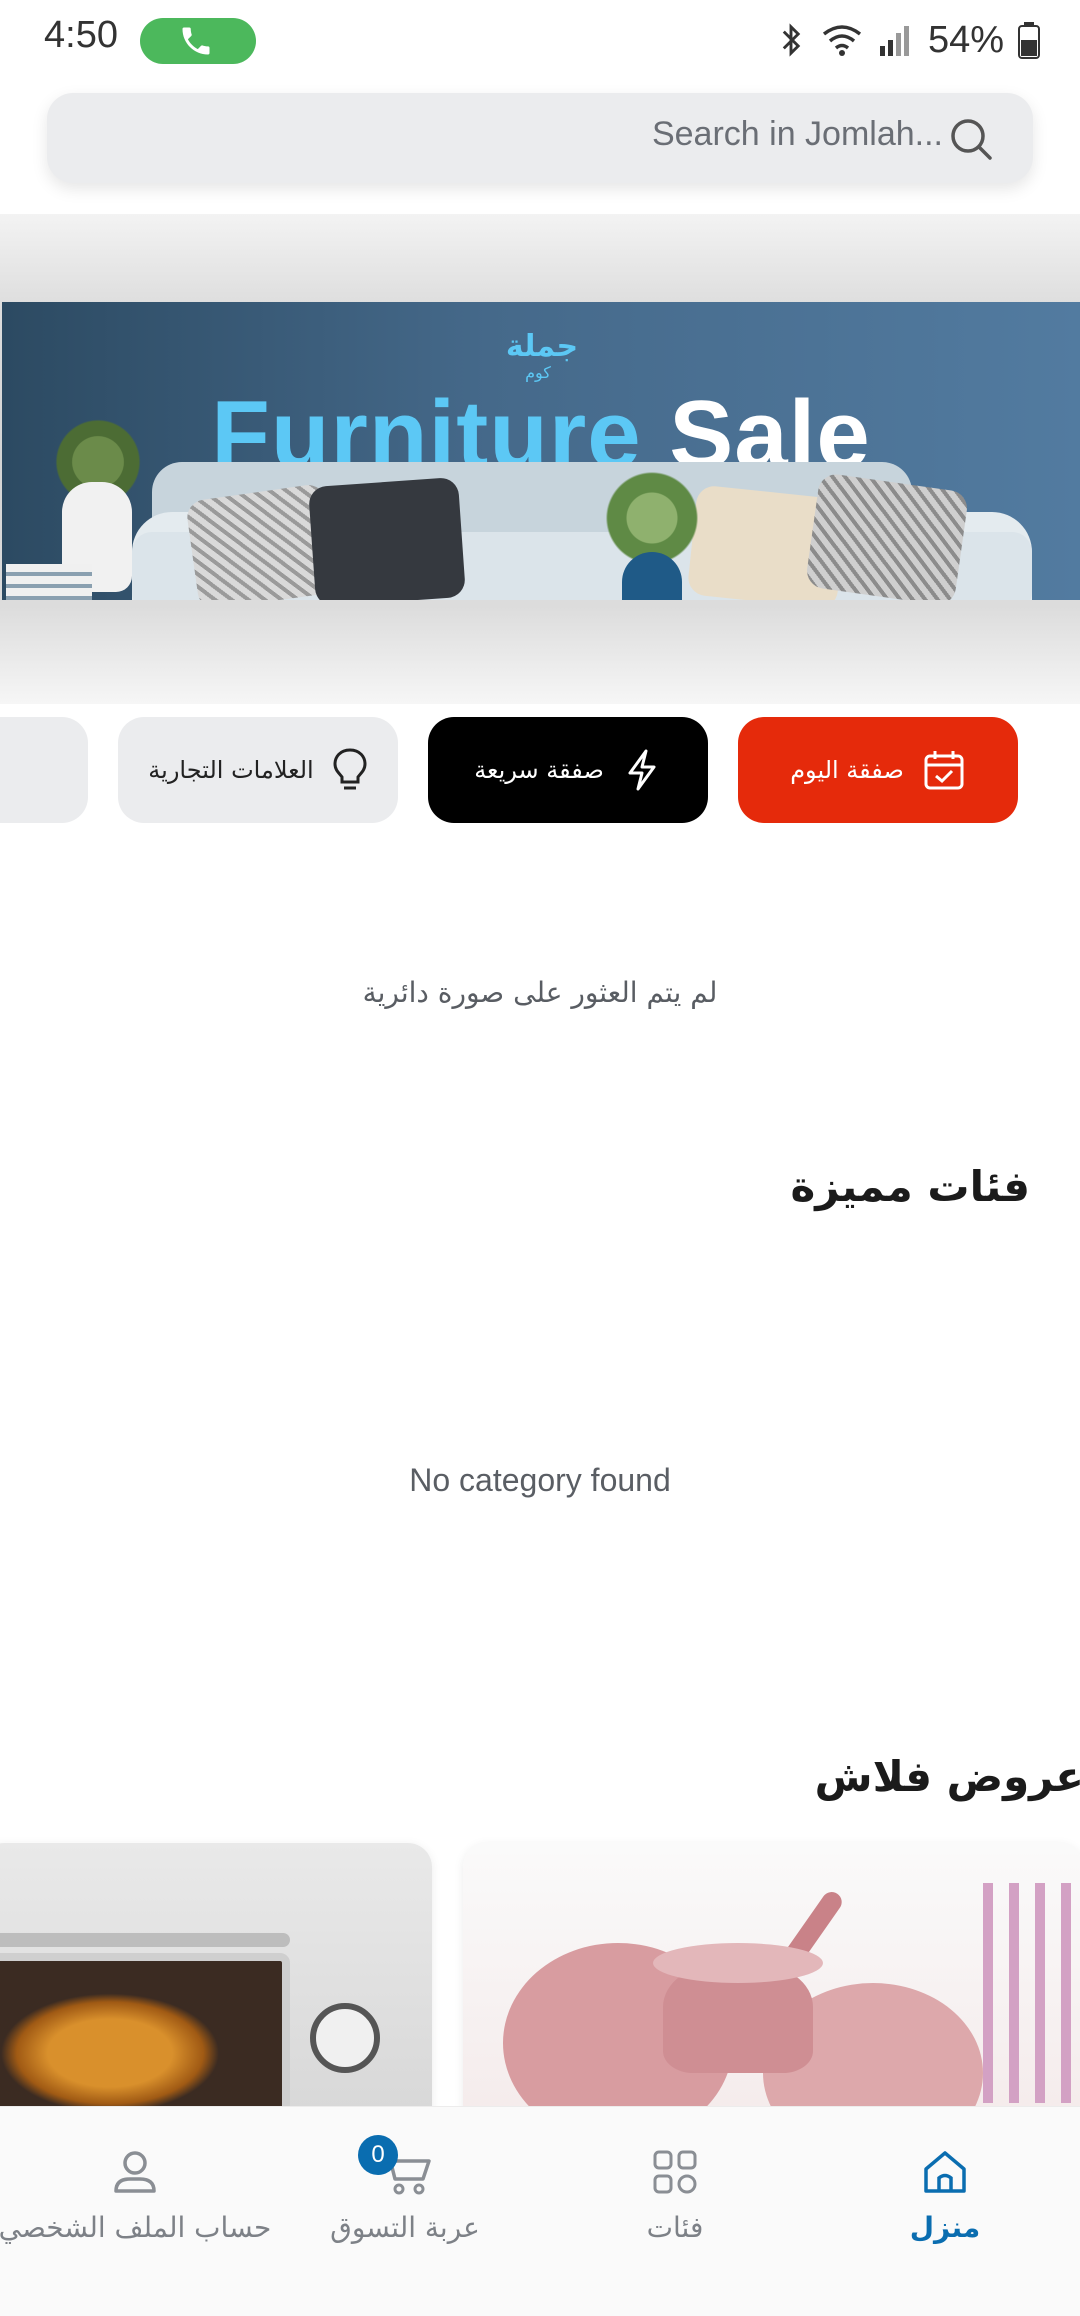  Describe the element at coordinates (136, 2227) in the screenshot. I see `nav-profile-label: حساب الملف الشخصي` at that location.